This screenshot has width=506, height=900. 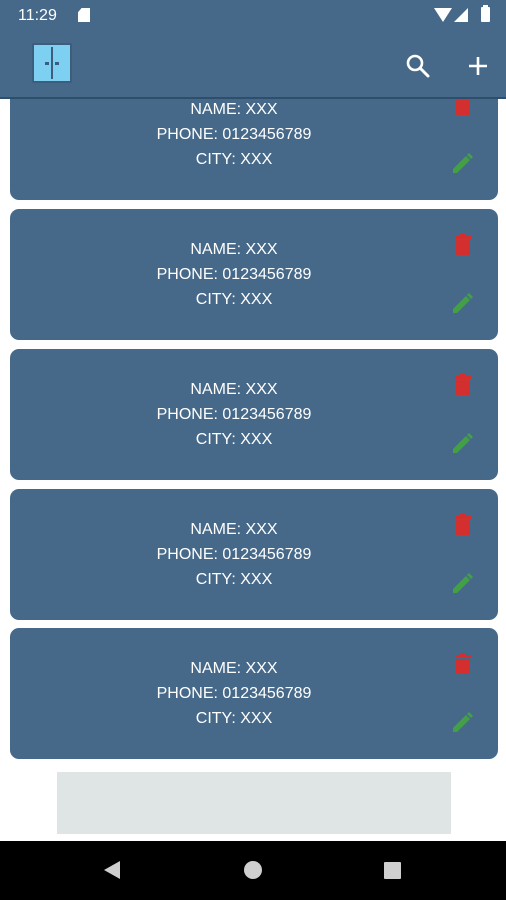 I want to click on home-icon, so click(x=253, y=870).